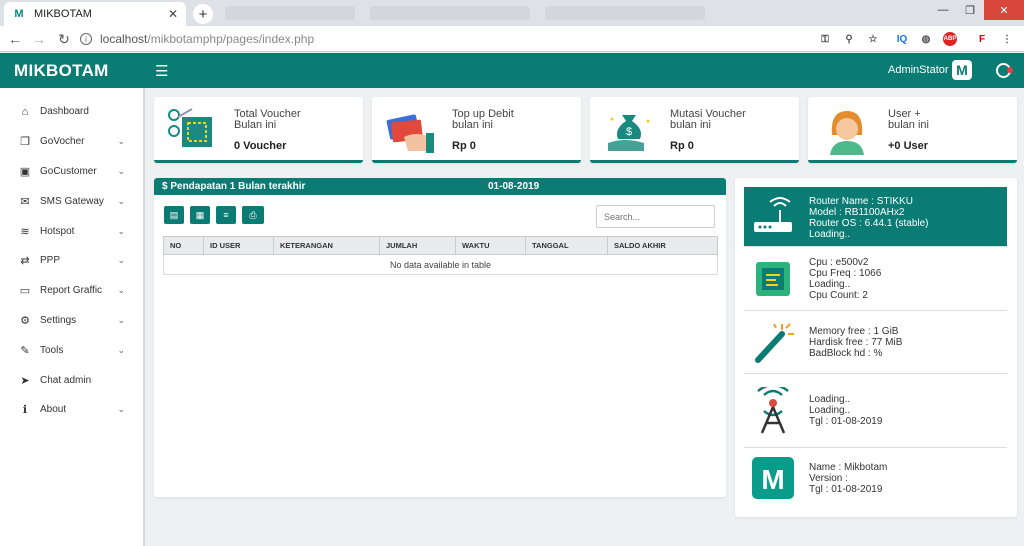 The width and height of the screenshot is (1024, 546). What do you see at coordinates (854, 331) in the screenshot?
I see `memory-free: Memory free : 1 GiB` at bounding box center [854, 331].